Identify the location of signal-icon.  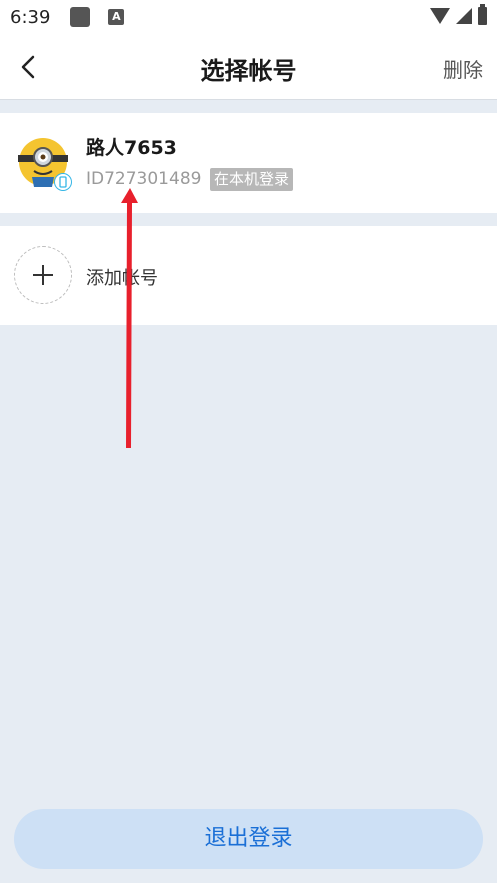
(464, 16).